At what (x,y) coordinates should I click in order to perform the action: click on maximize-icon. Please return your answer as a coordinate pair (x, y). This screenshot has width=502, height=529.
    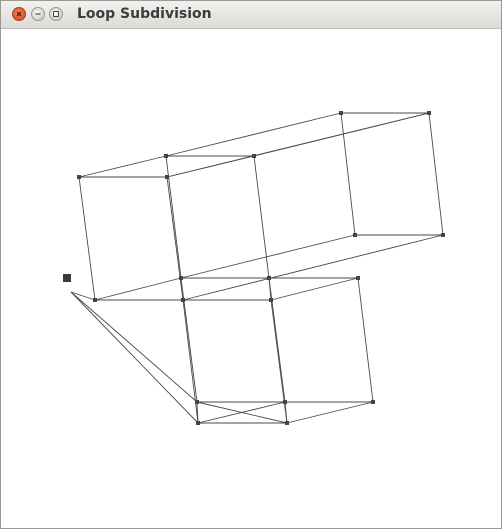
    Looking at the image, I should click on (56, 14).